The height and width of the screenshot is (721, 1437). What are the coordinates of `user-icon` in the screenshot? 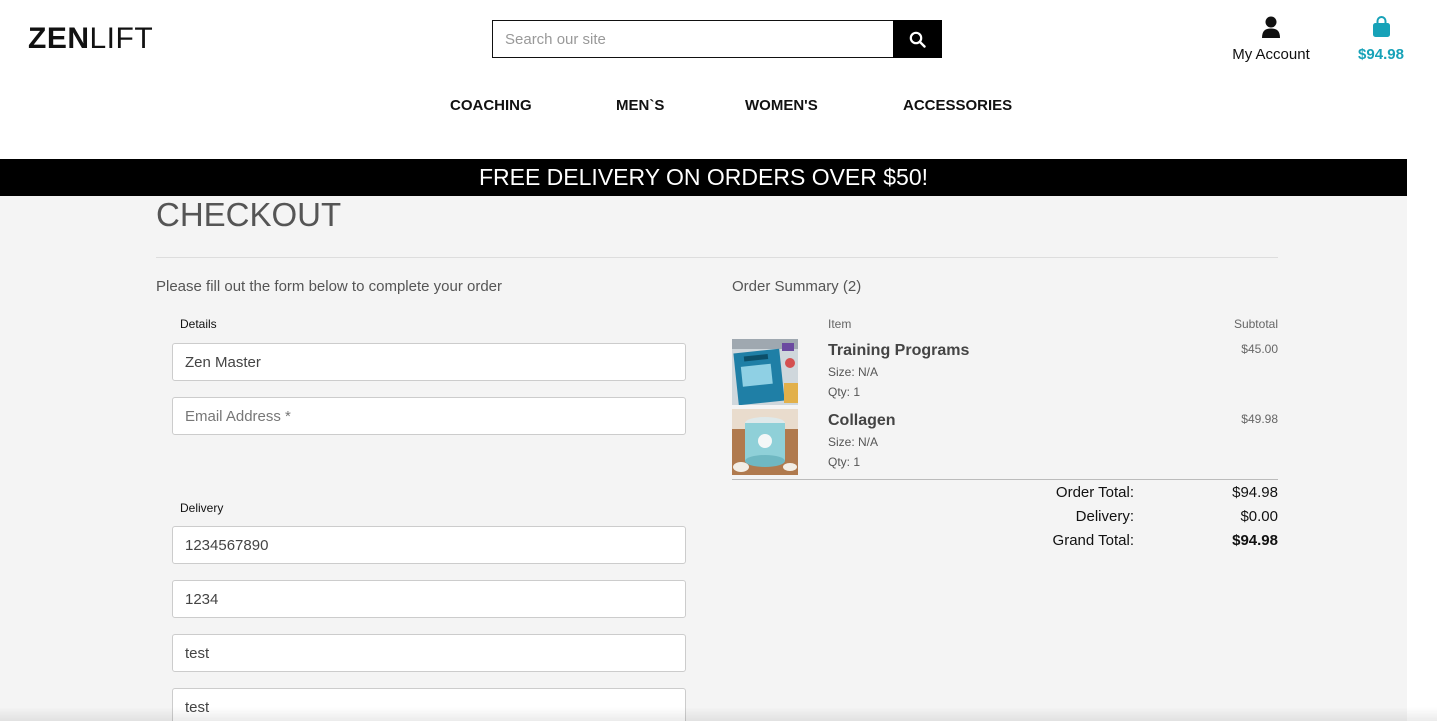 It's located at (1271, 27).